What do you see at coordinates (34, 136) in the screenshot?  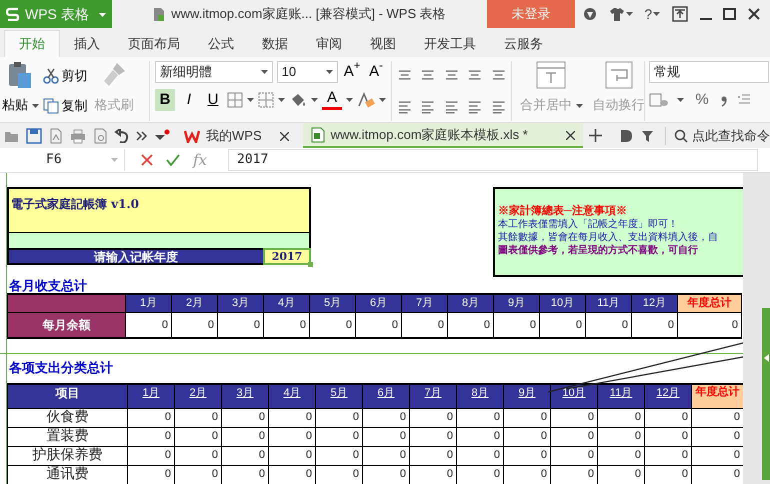 I see `save-icon` at bounding box center [34, 136].